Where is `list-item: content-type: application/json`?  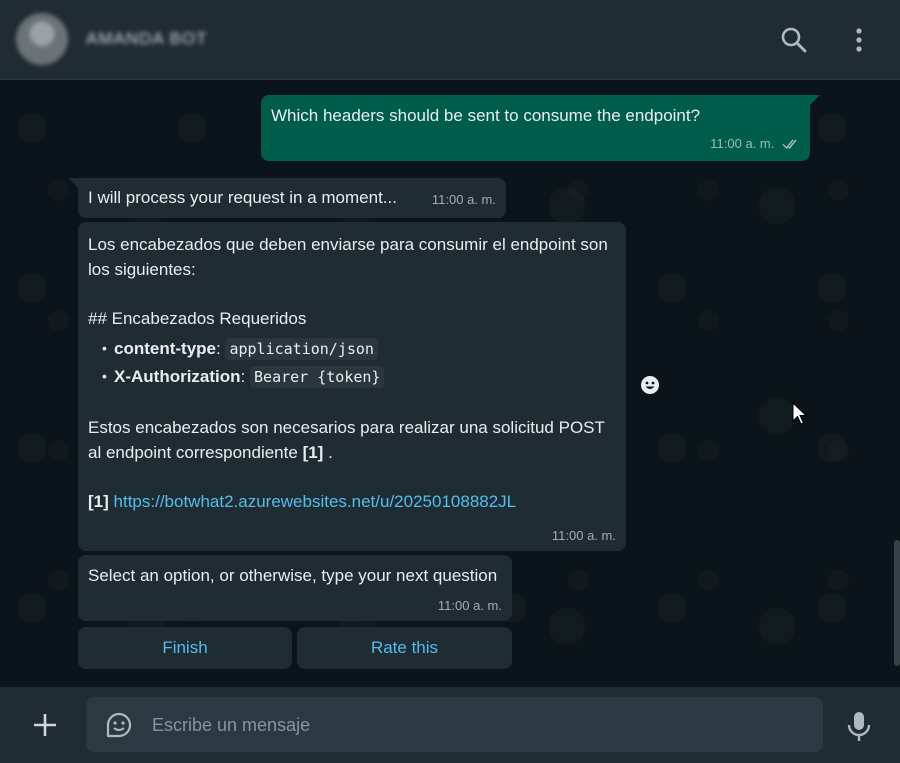
list-item: content-type: application/json is located at coordinates (359, 348).